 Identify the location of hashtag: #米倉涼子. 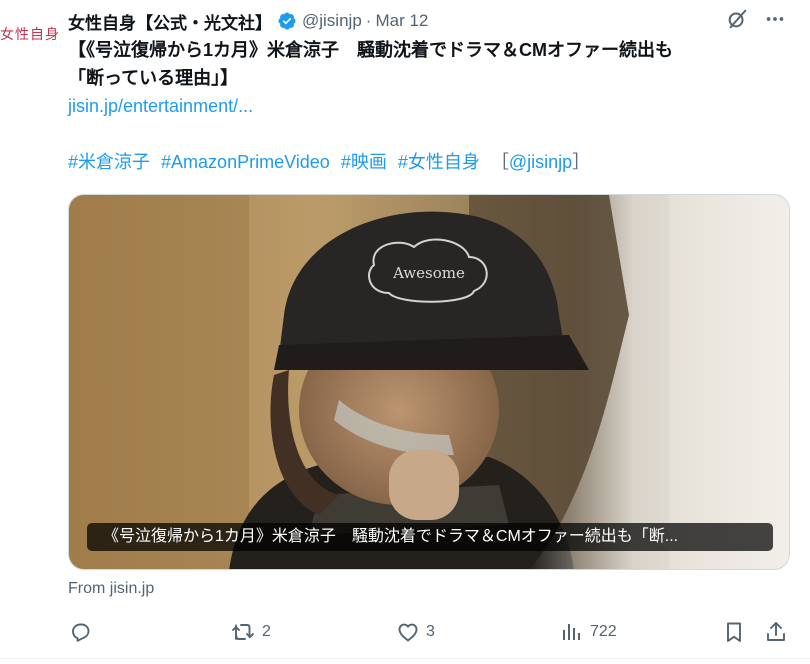
(109, 162).